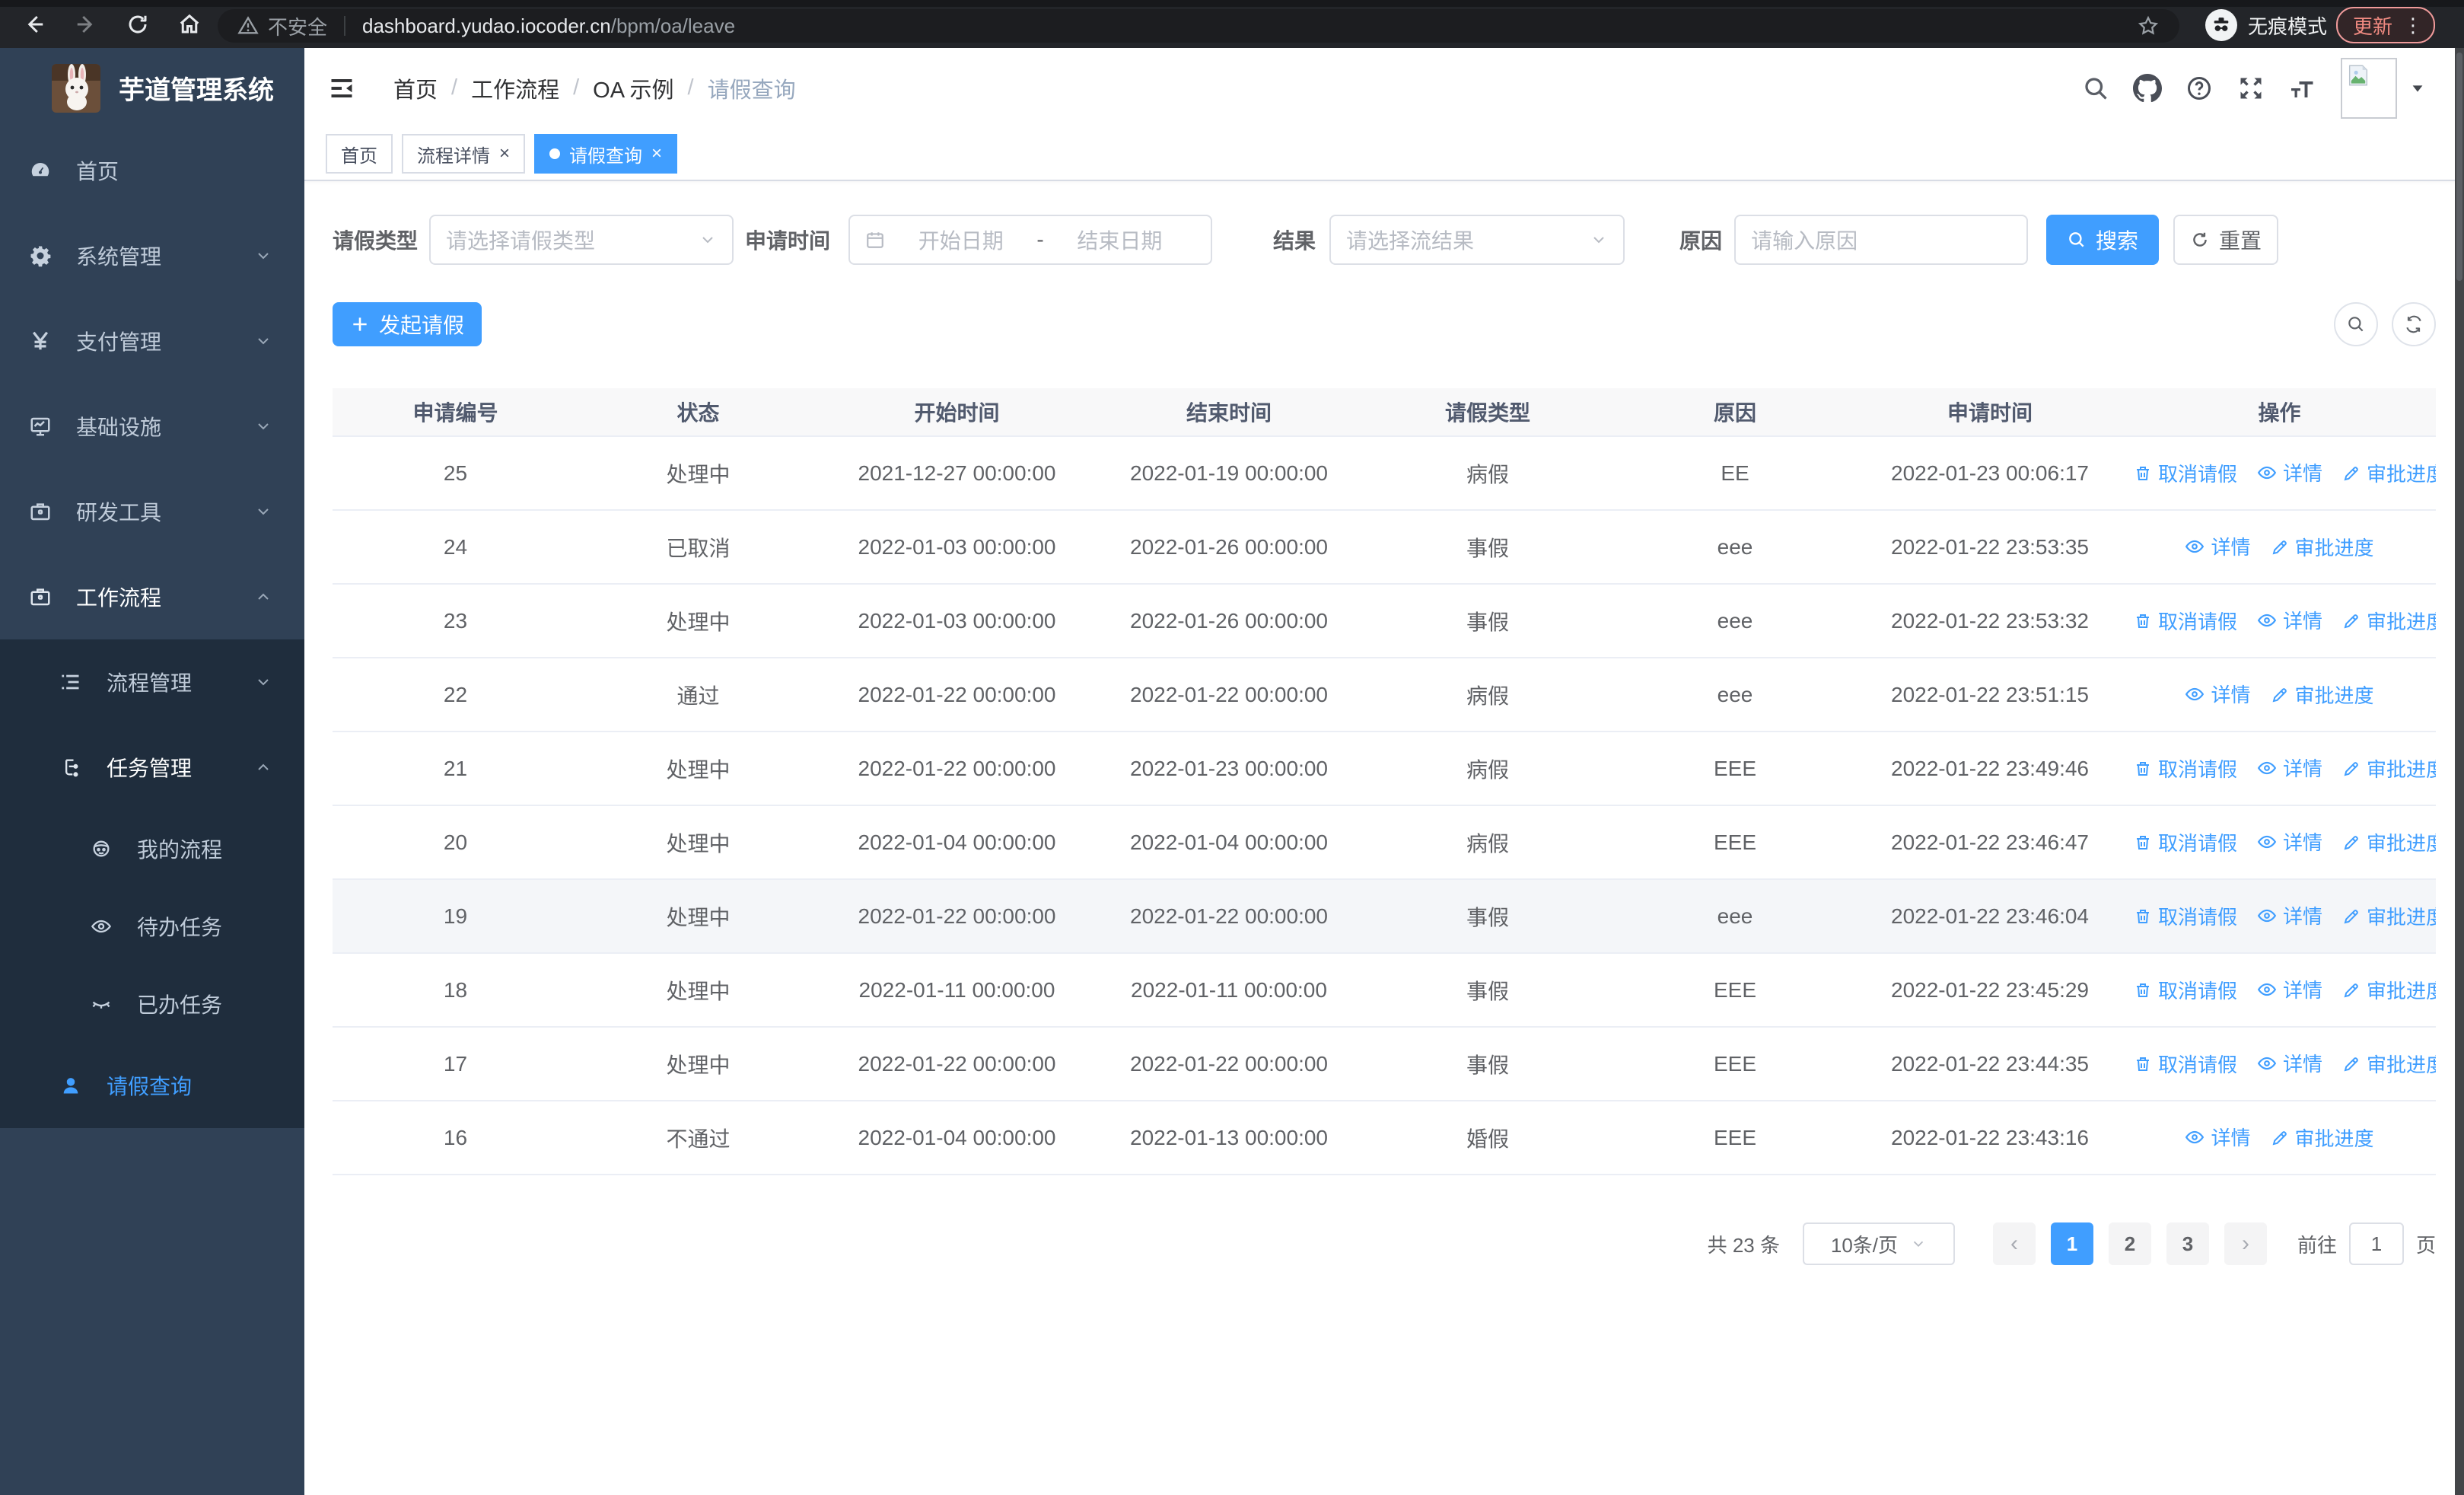 This screenshot has width=2464, height=1495. What do you see at coordinates (152, 1004) in the screenshot?
I see `sidebar-item-done-tasks: 已办任务` at bounding box center [152, 1004].